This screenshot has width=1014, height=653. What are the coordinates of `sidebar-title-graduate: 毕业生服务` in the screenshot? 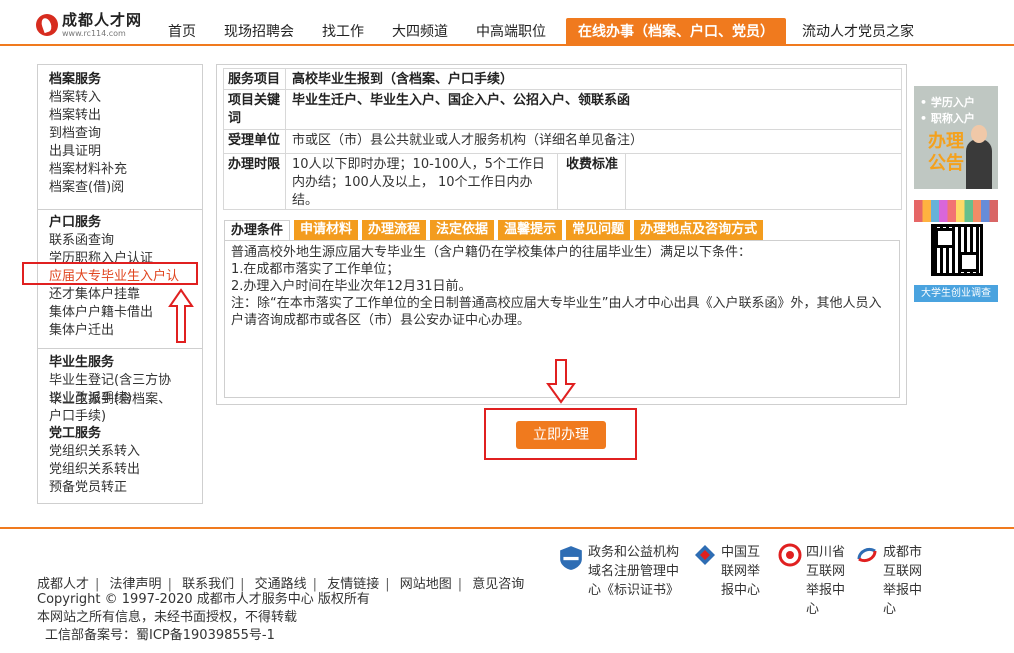 It's located at (82, 362).